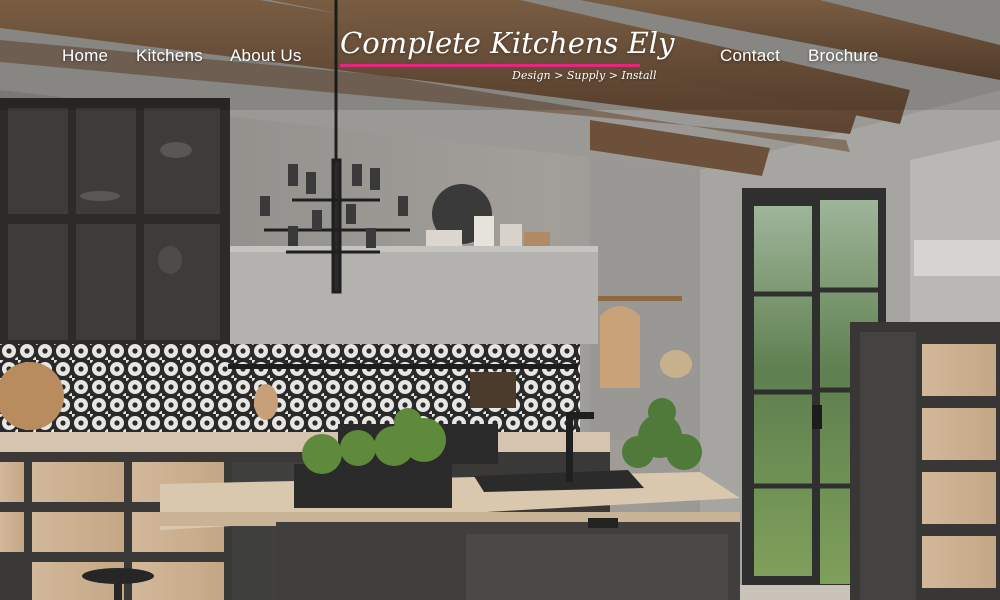  Describe the element at coordinates (266, 56) in the screenshot. I see `nav-about-us-link: About Us` at that location.